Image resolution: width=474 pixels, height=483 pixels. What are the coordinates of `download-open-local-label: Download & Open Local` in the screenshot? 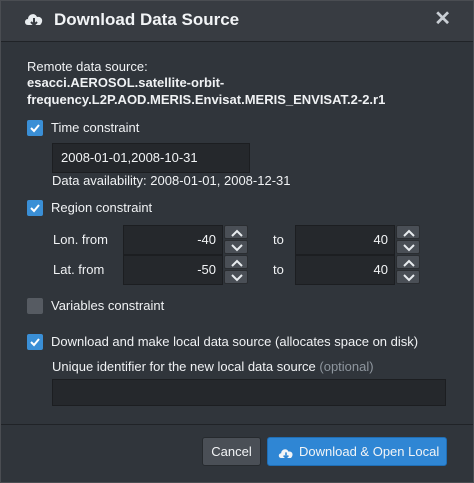 It's located at (369, 451).